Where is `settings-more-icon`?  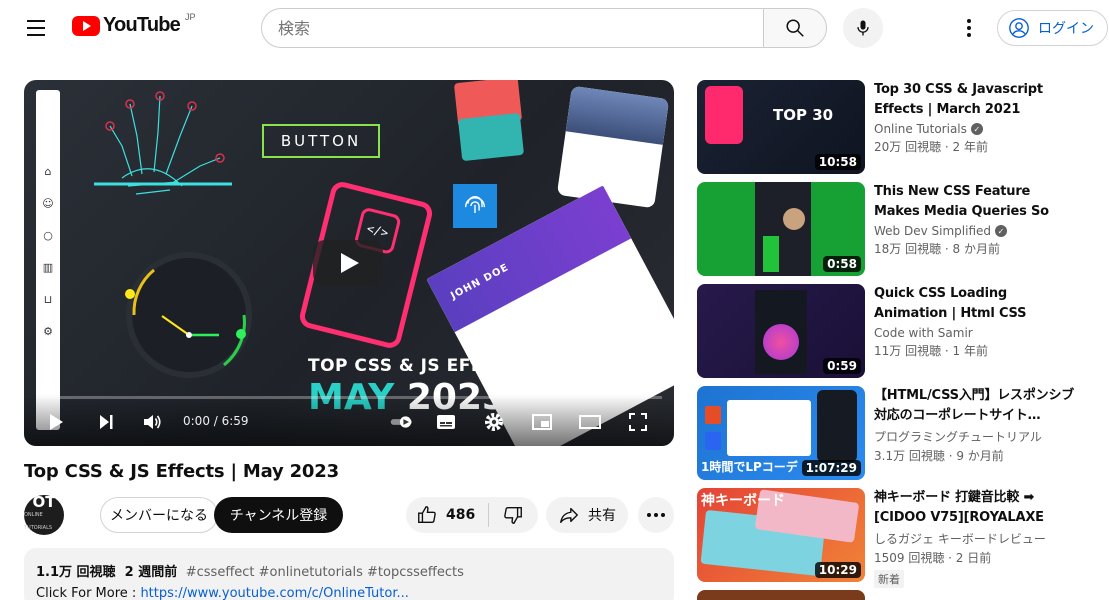 settings-more-icon is located at coordinates (969, 28).